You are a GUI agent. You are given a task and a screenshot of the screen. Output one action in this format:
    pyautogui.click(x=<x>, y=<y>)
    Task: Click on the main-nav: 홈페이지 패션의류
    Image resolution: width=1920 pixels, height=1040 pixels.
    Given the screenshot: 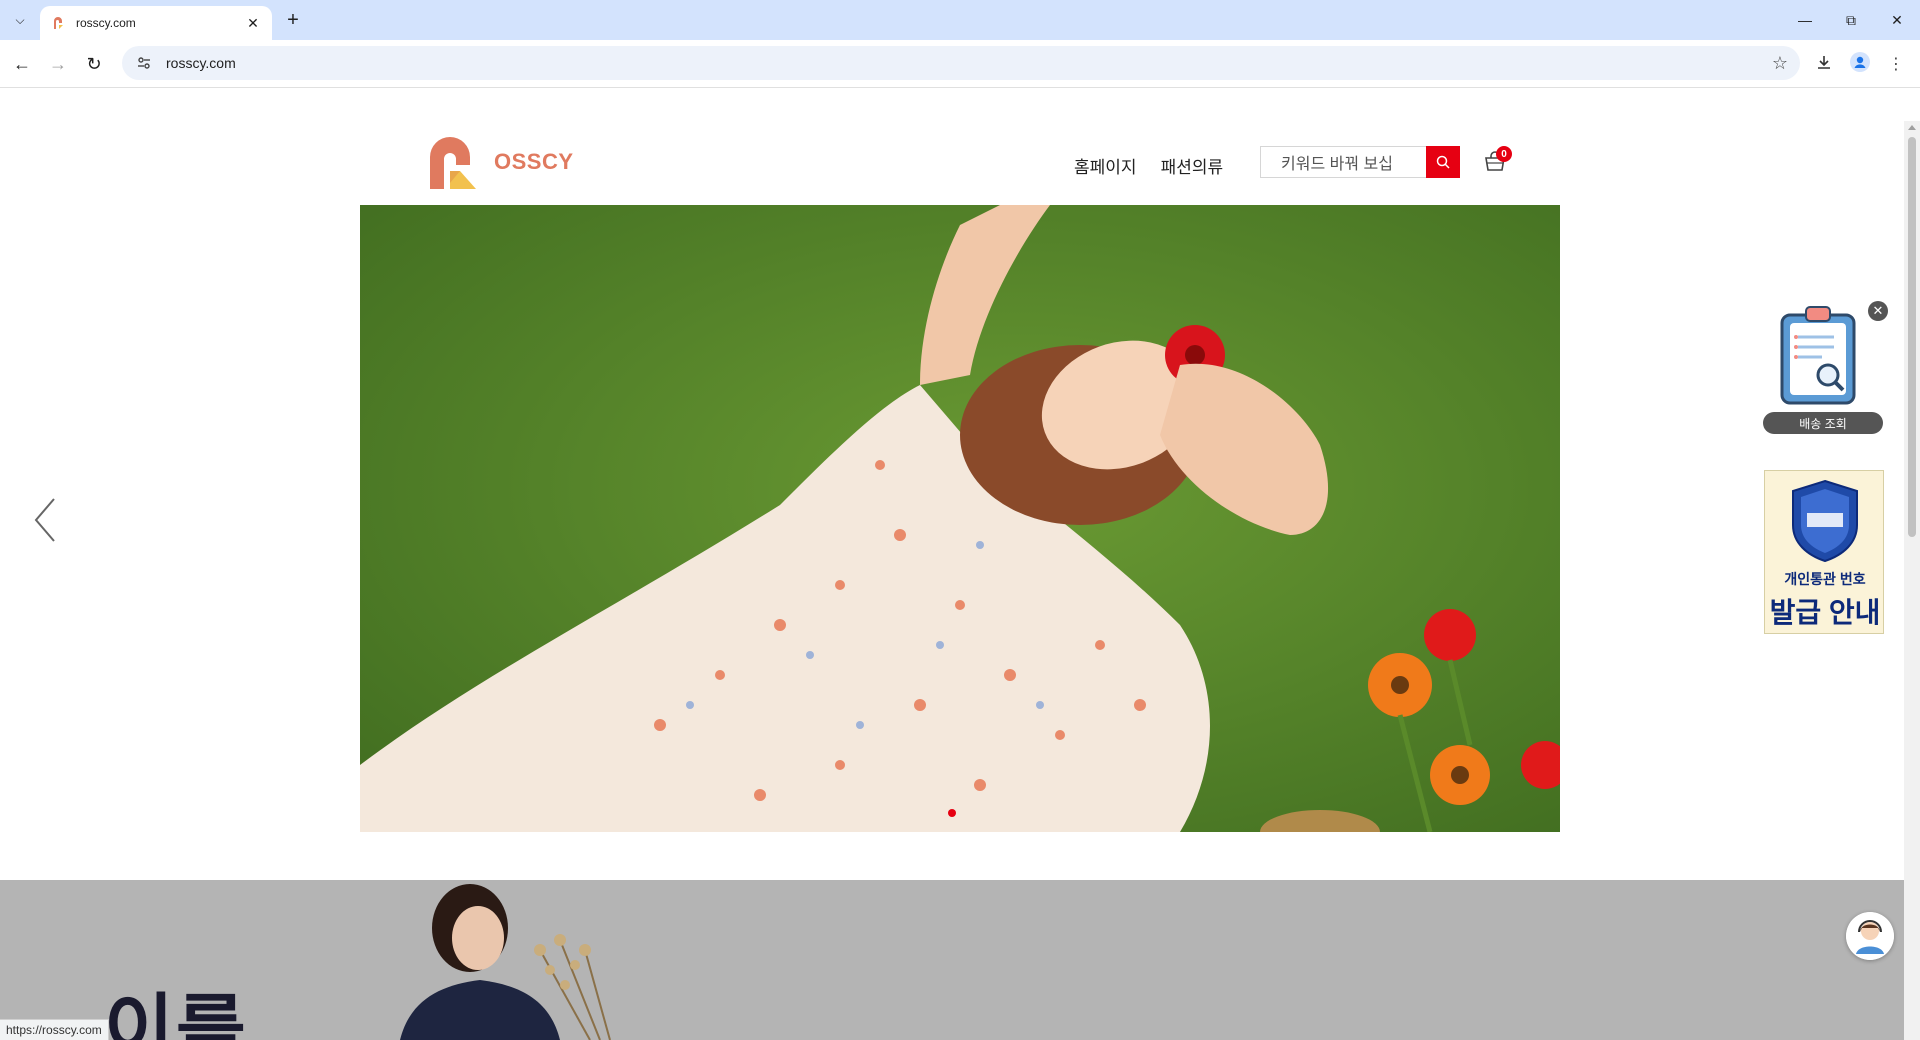 What is the action you would take?
    pyautogui.click(x=1148, y=165)
    